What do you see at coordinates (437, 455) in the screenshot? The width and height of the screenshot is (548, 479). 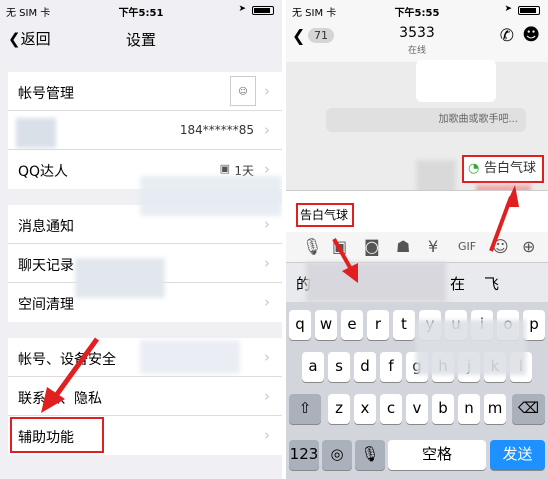 I see `space-key: 空格` at bounding box center [437, 455].